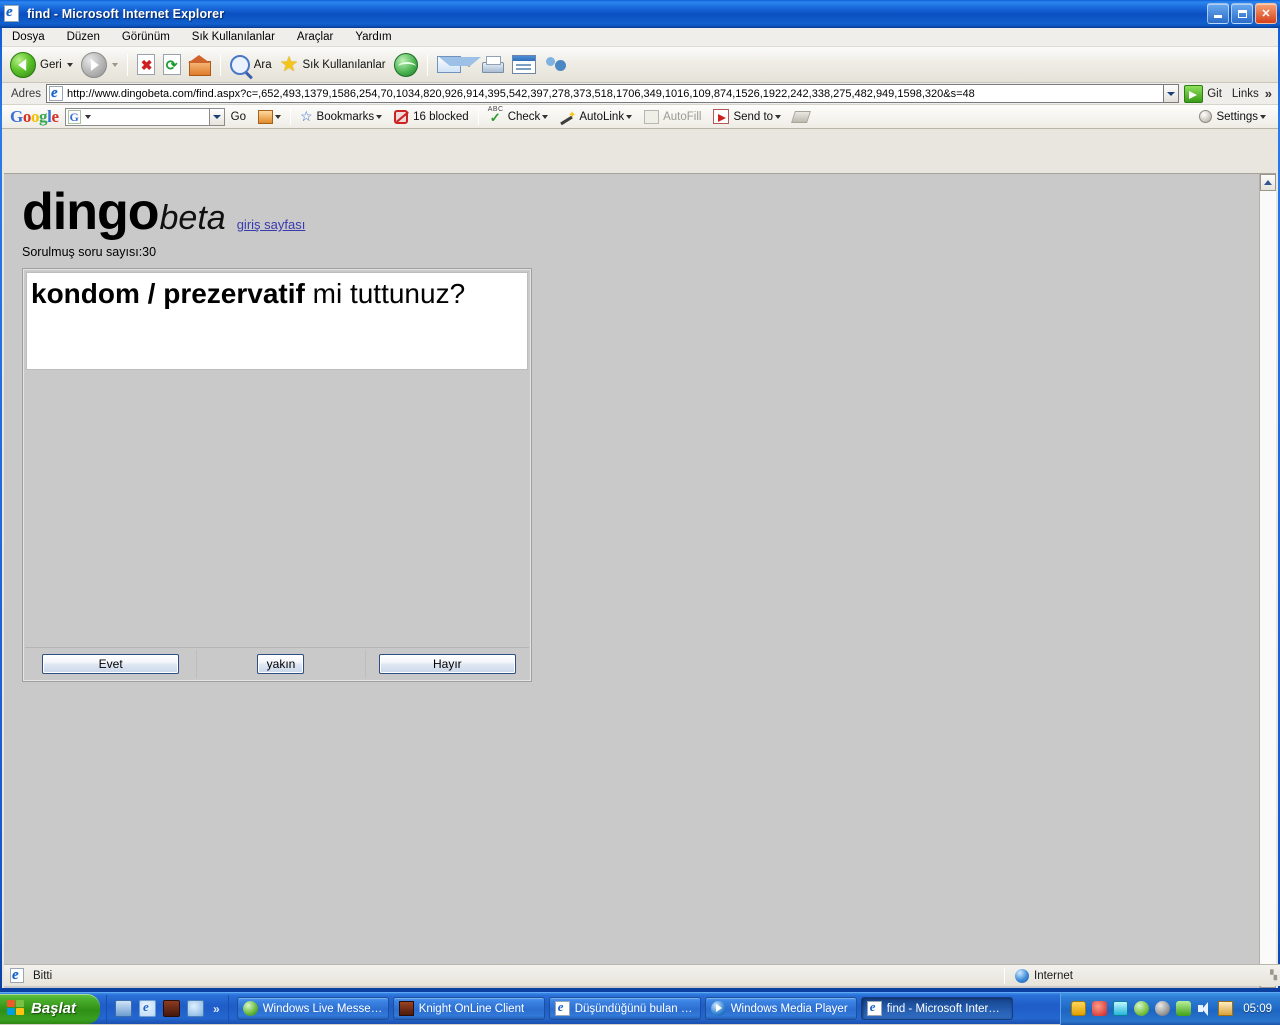  I want to click on home-button, so click(200, 65).